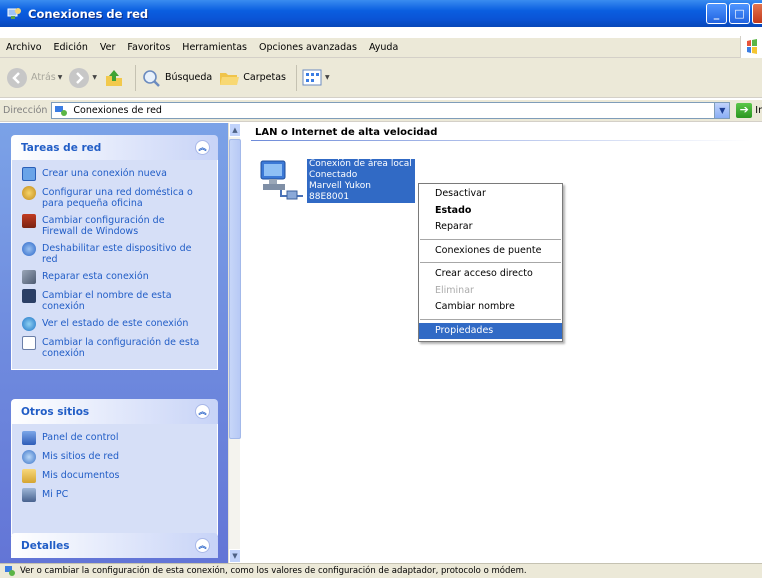 Image resolution: width=762 pixels, height=578 pixels. Describe the element at coordinates (383, 47) in the screenshot. I see `menu-ayuda: Ayuda` at that location.